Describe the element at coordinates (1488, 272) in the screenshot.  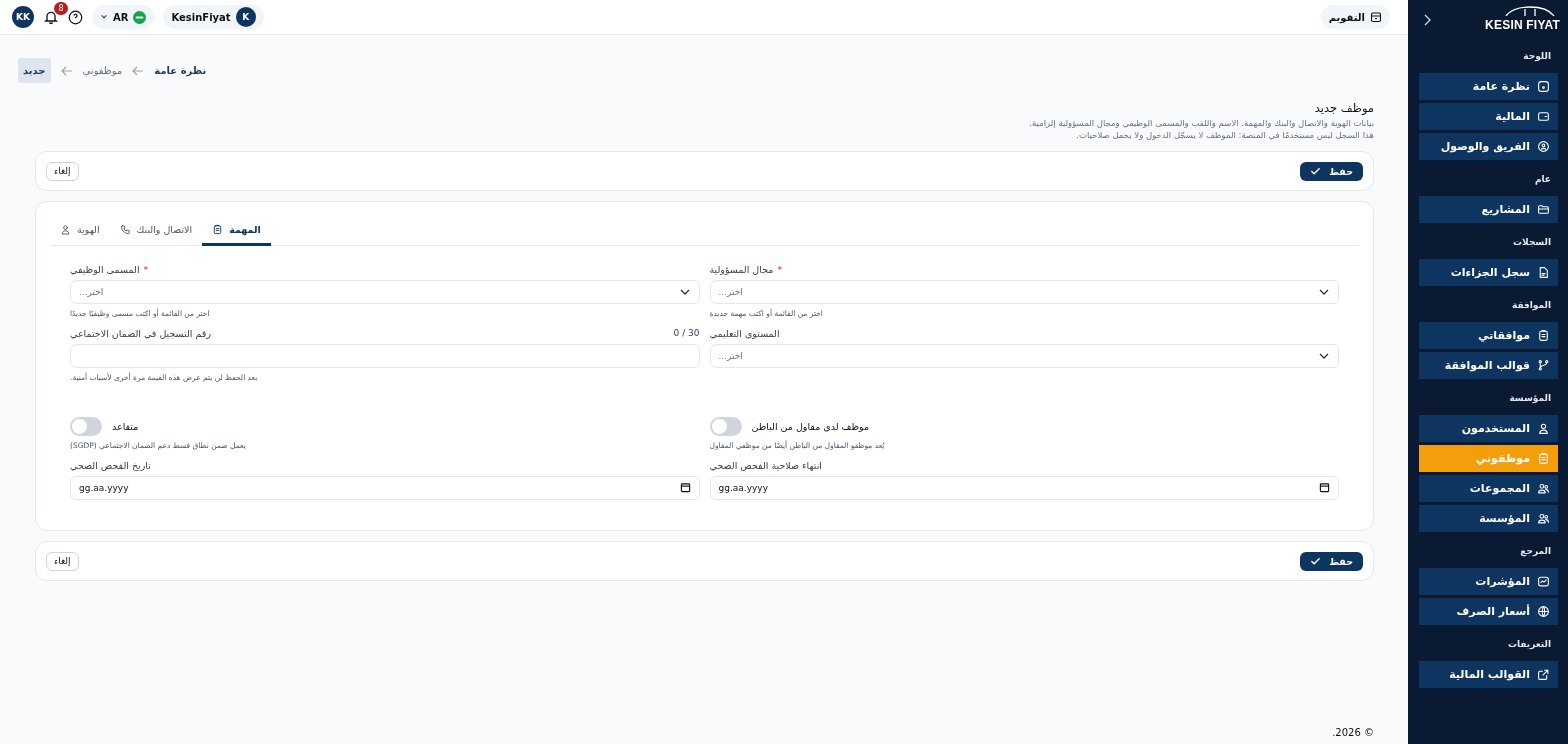
I see `nav-item: سجل الجزاءات` at that location.